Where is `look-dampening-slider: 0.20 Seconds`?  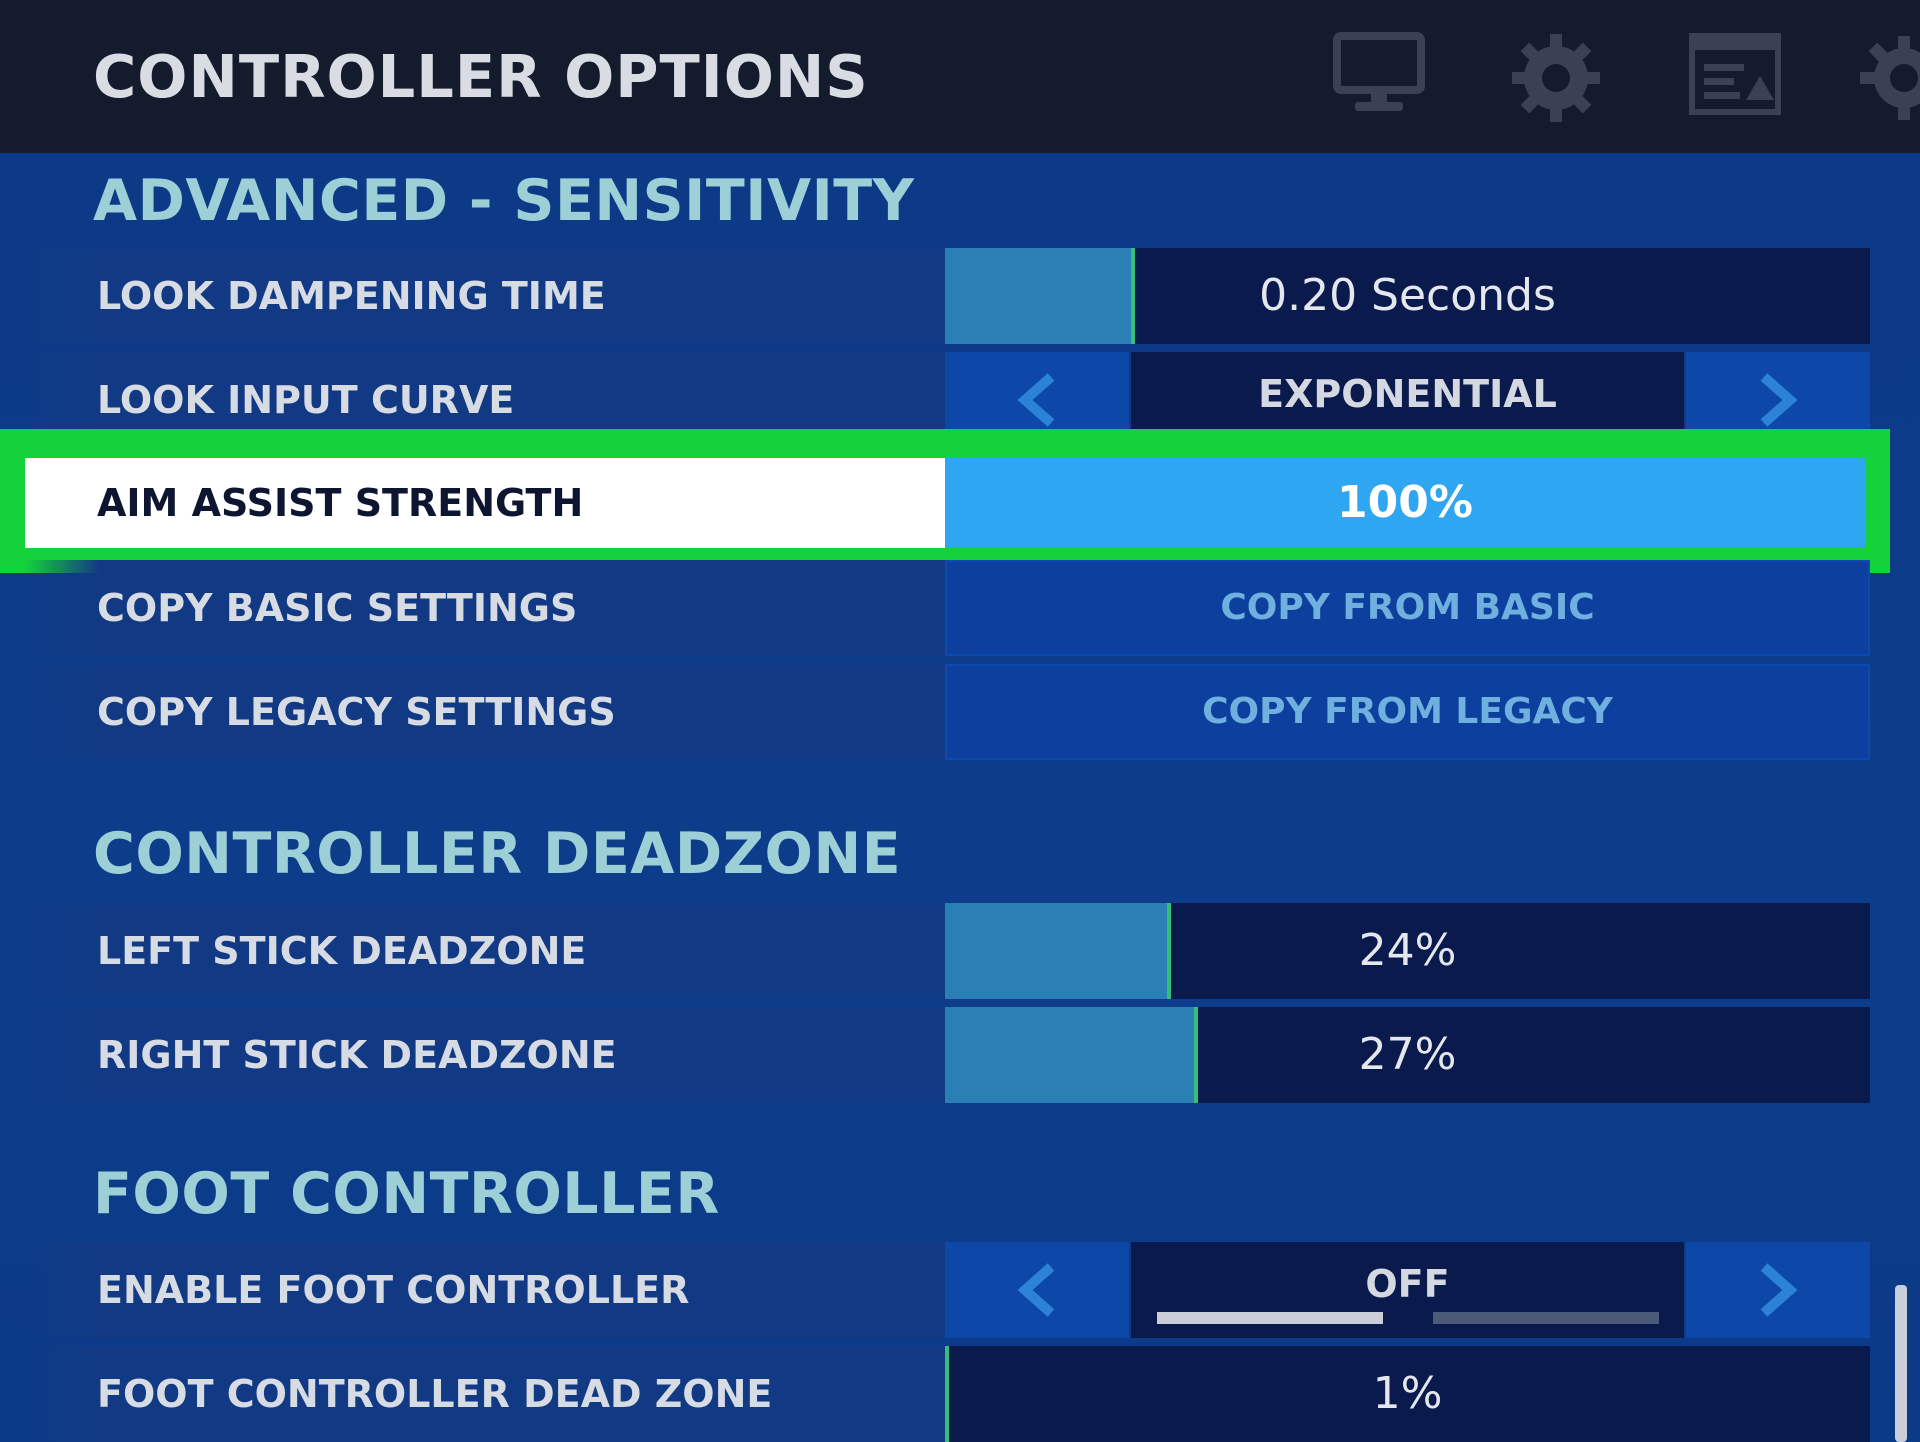 look-dampening-slider: 0.20 Seconds is located at coordinates (1407, 296).